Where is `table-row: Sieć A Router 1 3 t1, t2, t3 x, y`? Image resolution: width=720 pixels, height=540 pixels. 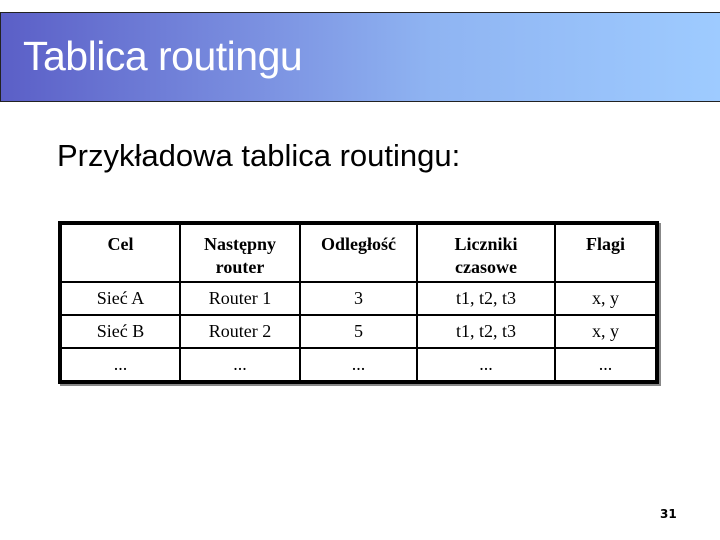 table-row: Sieć A Router 1 3 t1, t2, t3 x, y is located at coordinates (358, 298).